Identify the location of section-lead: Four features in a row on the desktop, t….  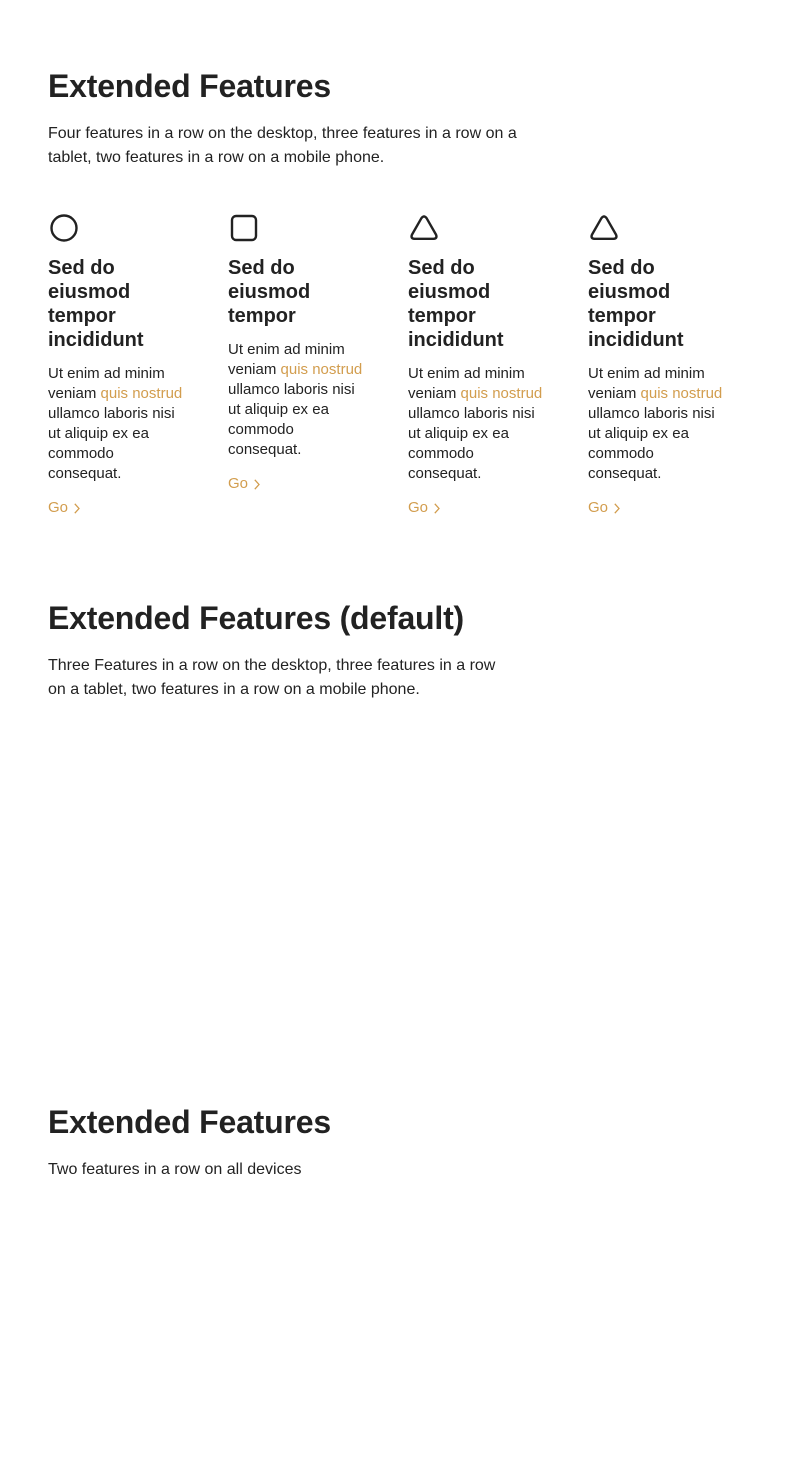
(282, 145).